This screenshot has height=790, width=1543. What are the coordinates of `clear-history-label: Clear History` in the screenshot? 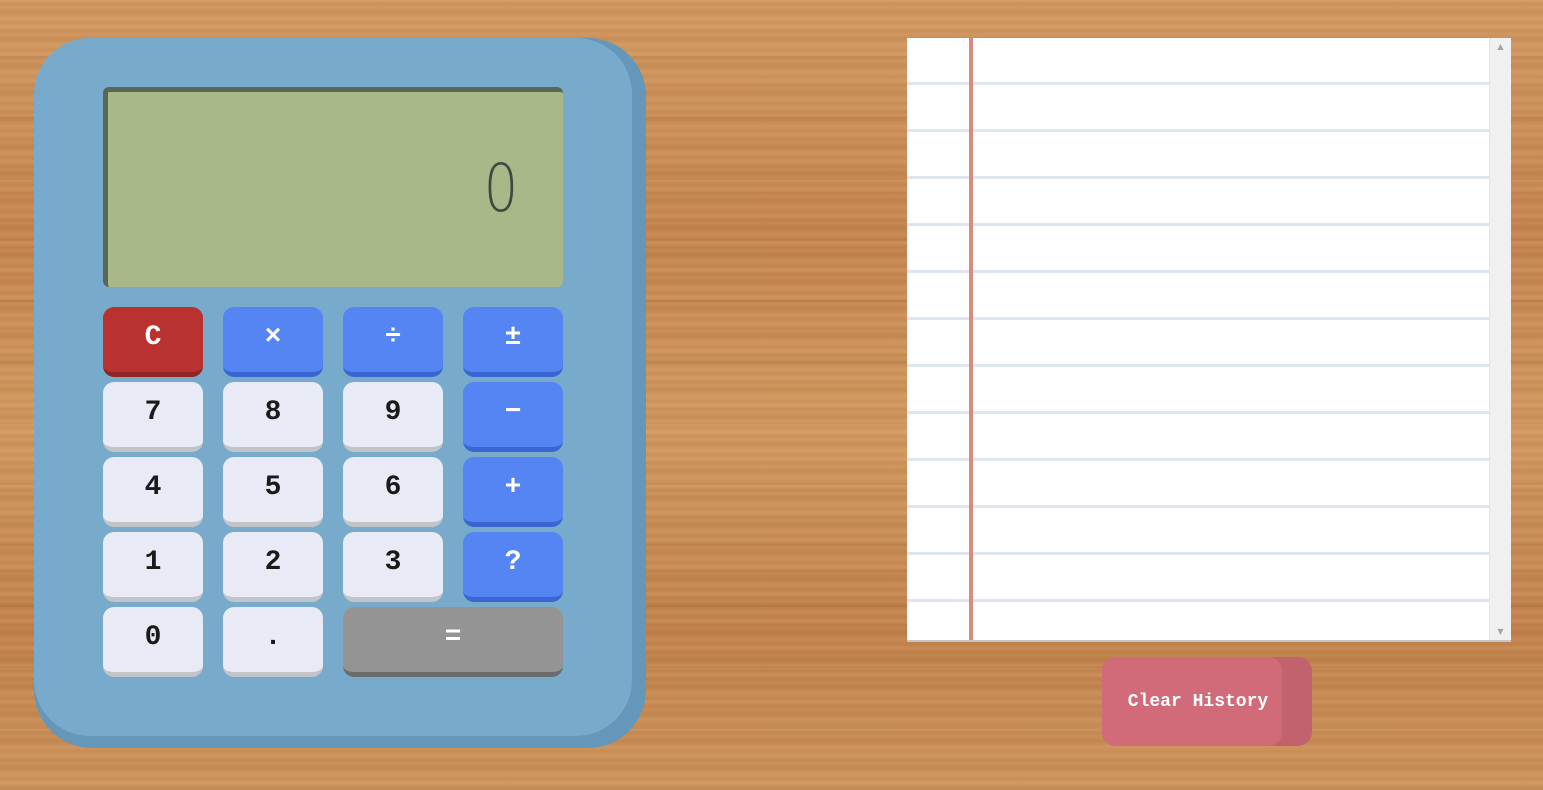 It's located at (1198, 701).